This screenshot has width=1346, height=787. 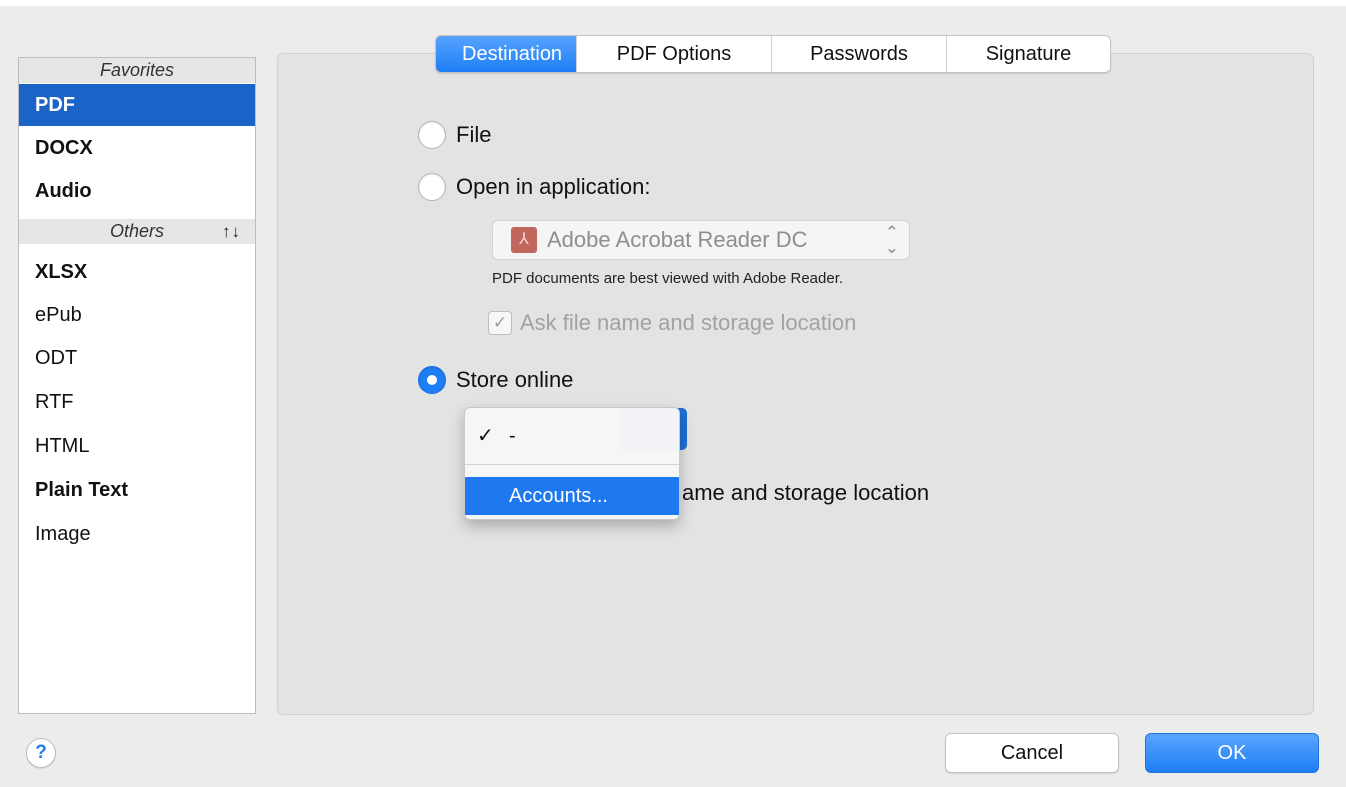 What do you see at coordinates (474, 134) in the screenshot?
I see `file-label: File` at bounding box center [474, 134].